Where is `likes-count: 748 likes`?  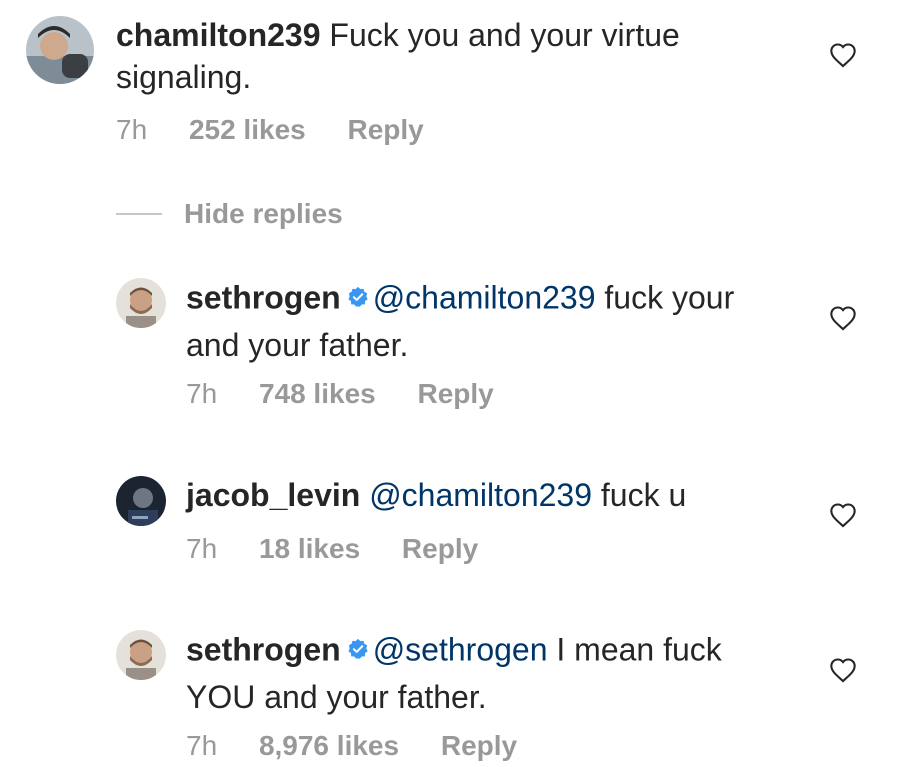
likes-count: 748 likes is located at coordinates (317, 393).